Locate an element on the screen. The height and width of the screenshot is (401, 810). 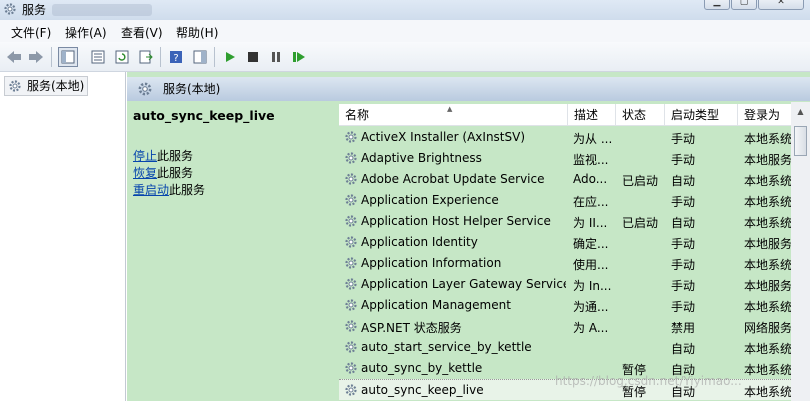
forward-arrow-icon is located at coordinates (36, 57).